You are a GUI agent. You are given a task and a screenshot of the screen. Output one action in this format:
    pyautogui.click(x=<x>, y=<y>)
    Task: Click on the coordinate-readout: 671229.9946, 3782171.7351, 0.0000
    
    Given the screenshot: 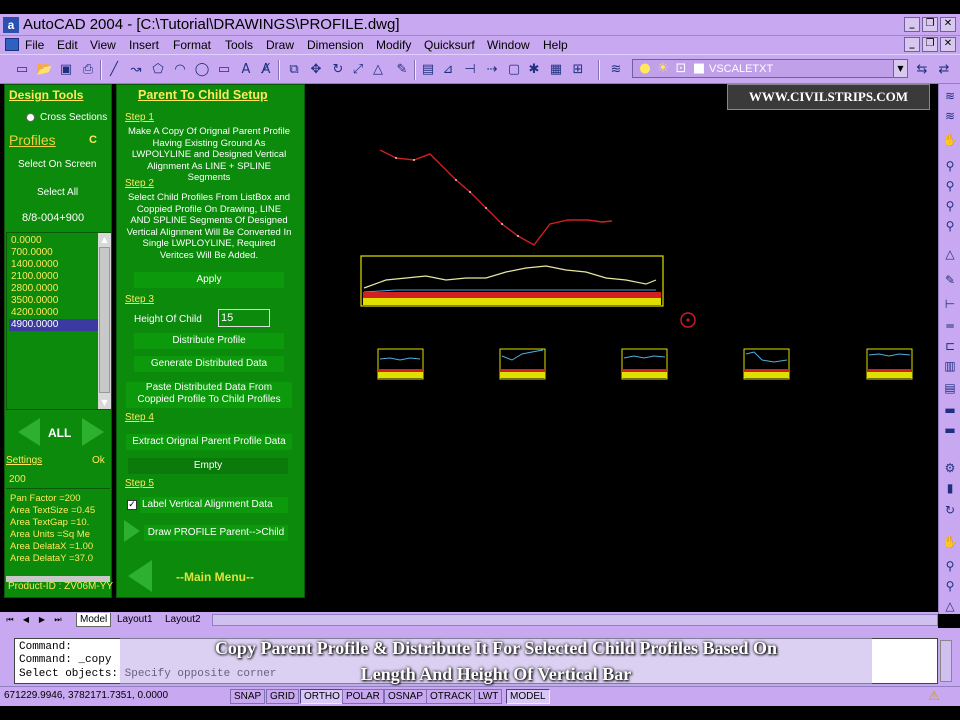 What is the action you would take?
    pyautogui.click(x=86, y=695)
    